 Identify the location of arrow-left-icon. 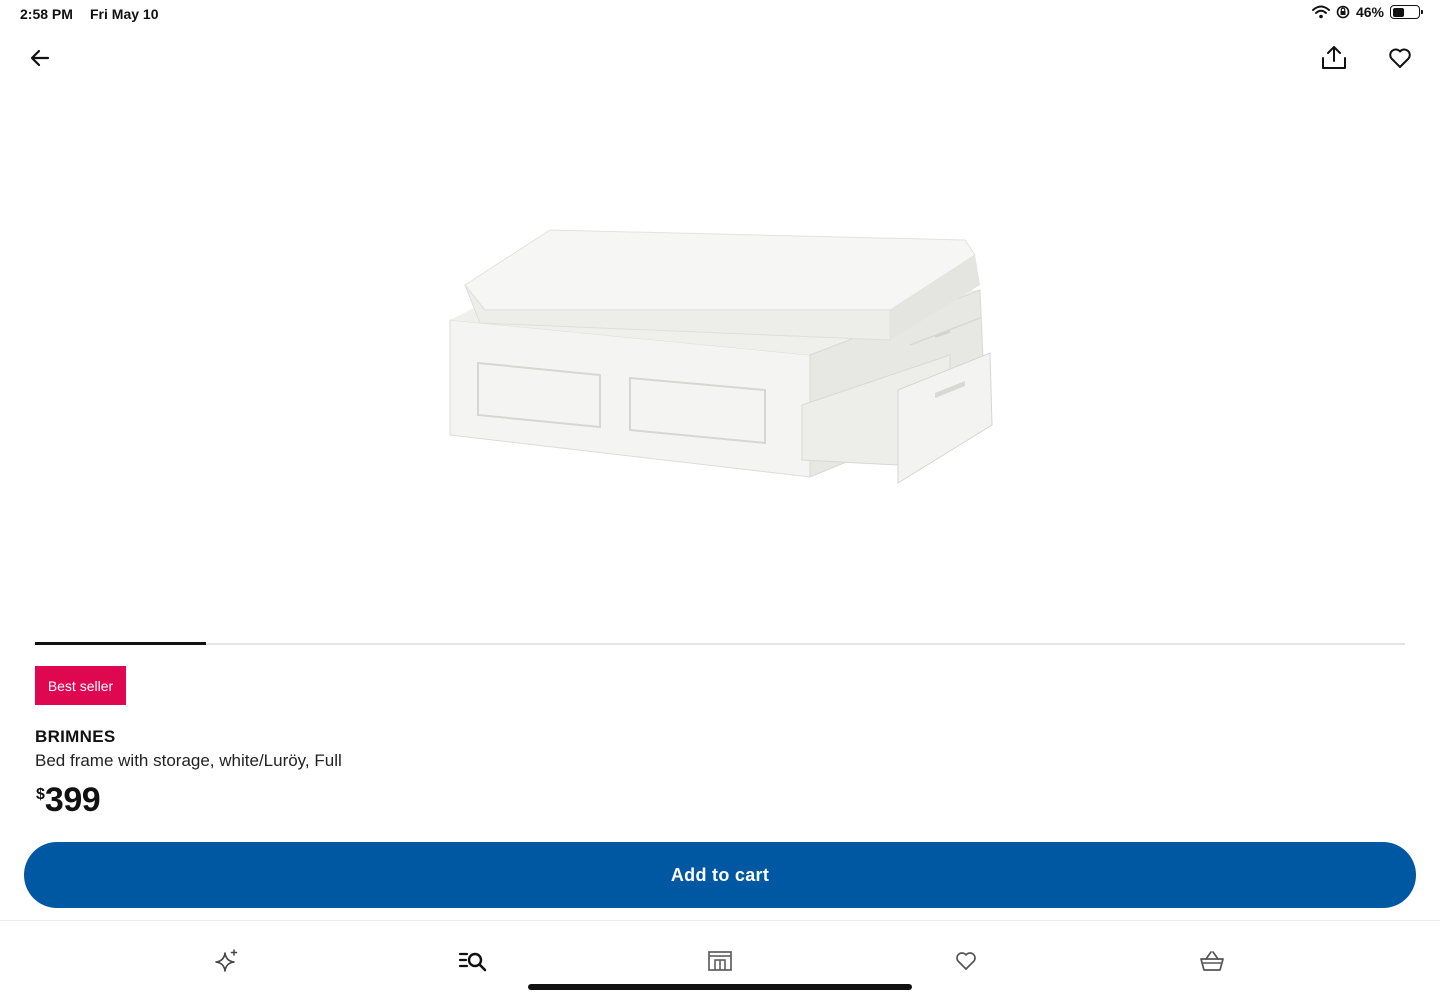
(40, 58).